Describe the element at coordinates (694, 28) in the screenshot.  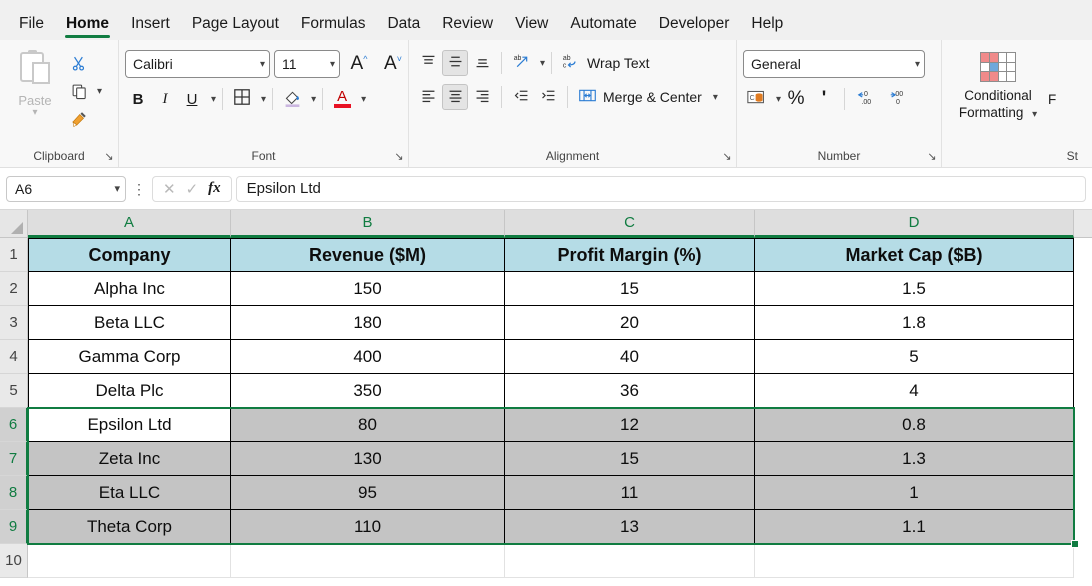
I see `ribbon-tab-developer: Developer` at that location.